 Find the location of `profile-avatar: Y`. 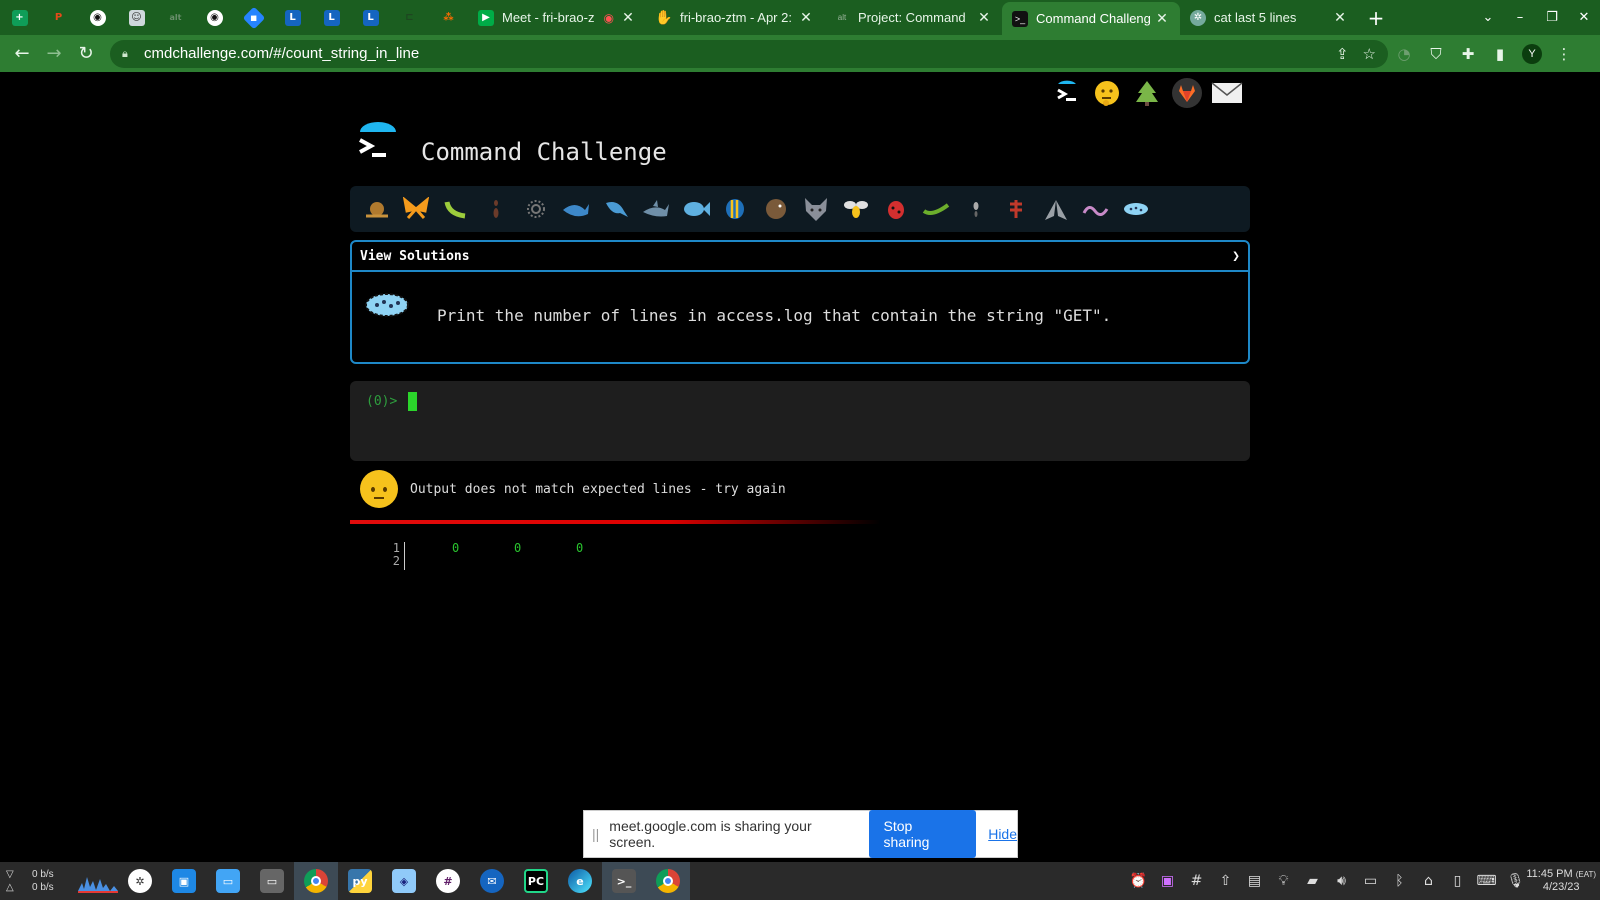

profile-avatar: Y is located at coordinates (1532, 53).